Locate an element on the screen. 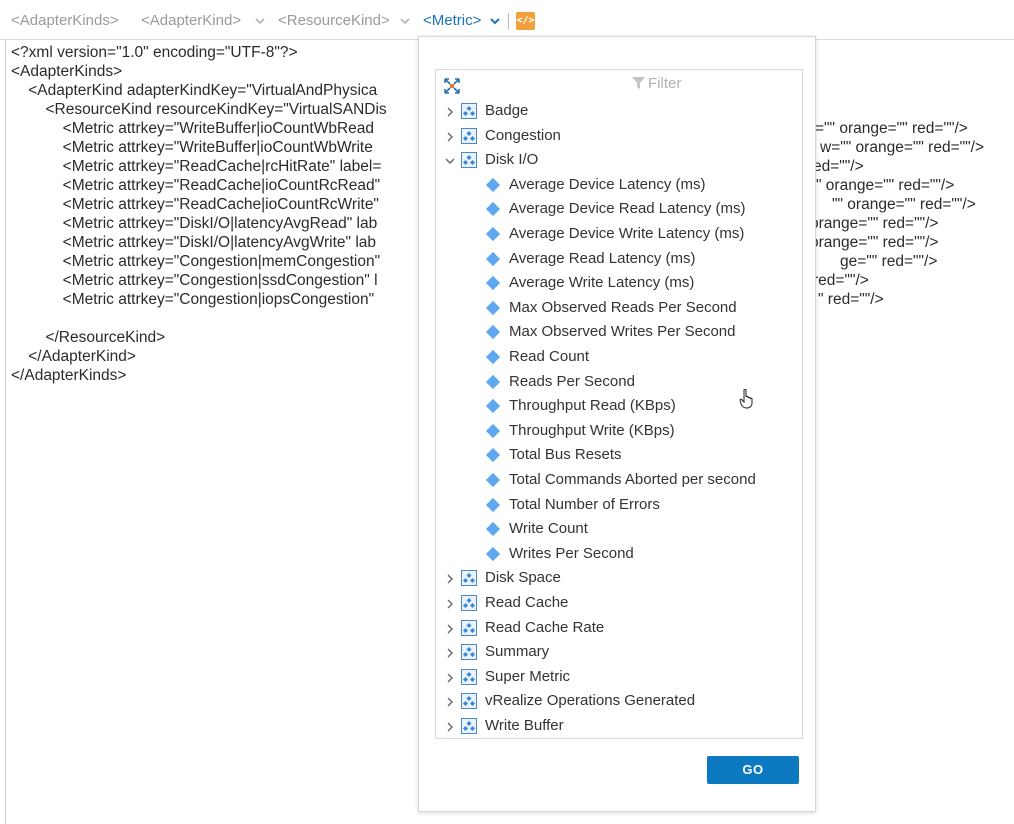 This screenshot has width=1014, height=824. xml-line-tail: ="" orange="" red=""/> is located at coordinates (891, 128).